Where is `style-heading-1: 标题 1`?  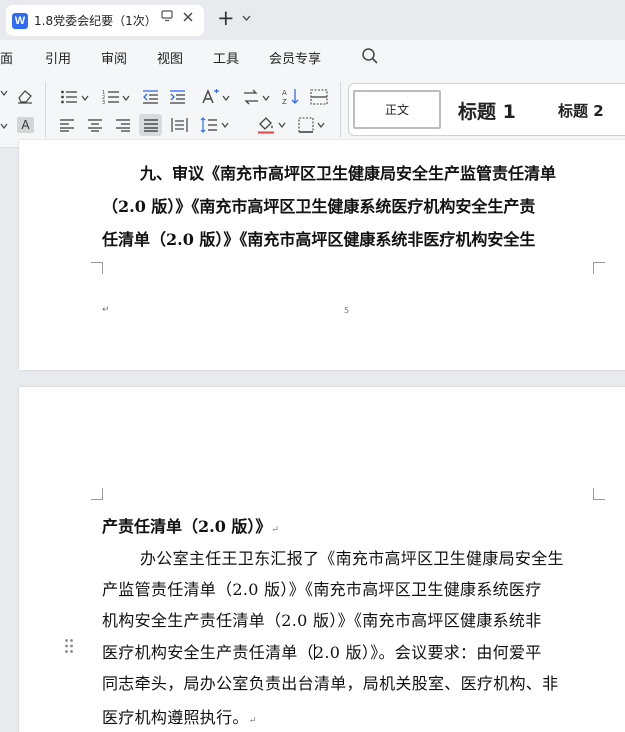
style-heading-1: 标题 1 is located at coordinates (487, 110).